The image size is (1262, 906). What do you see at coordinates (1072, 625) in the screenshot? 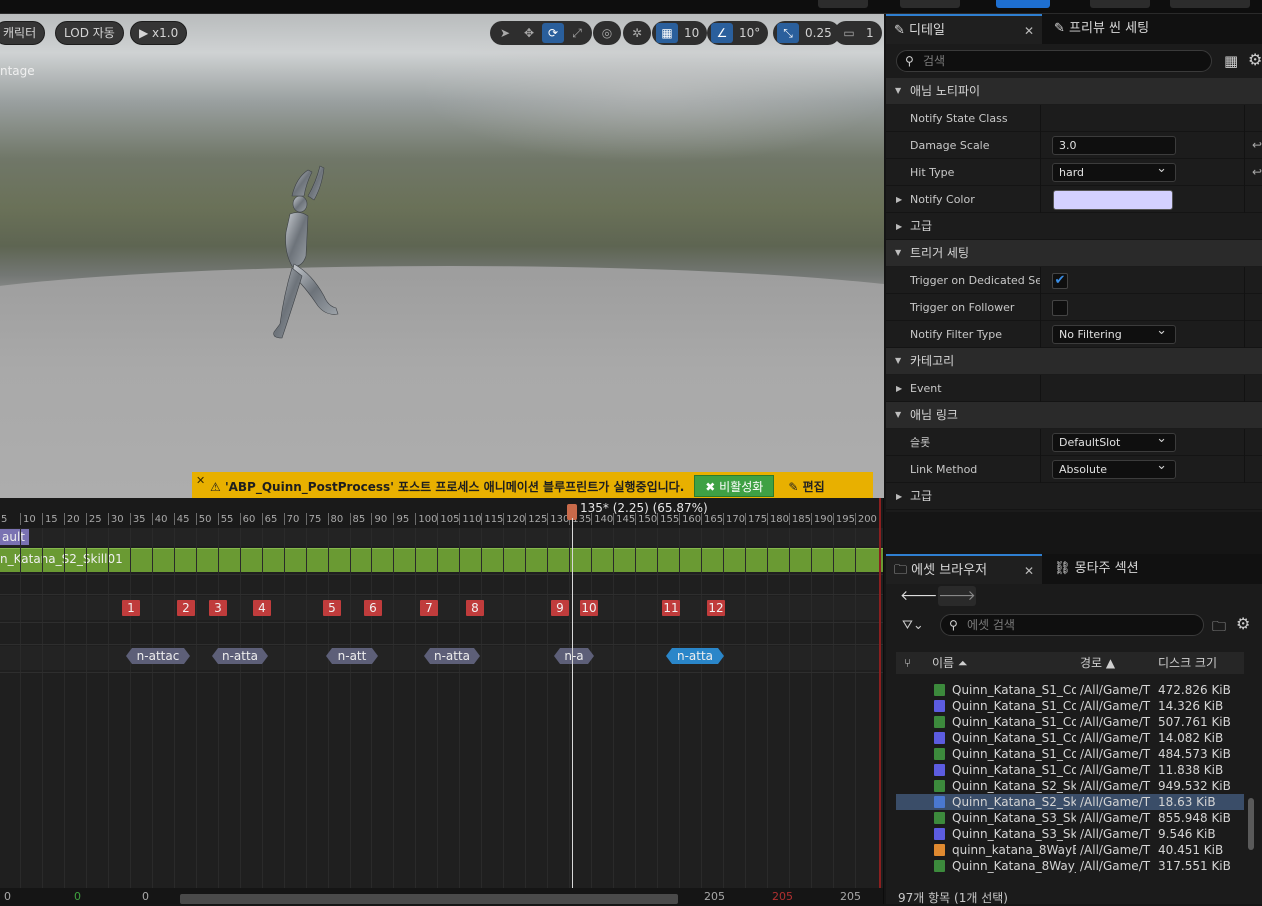
I see `asset-search-input: ⚲ 에셋 검색` at bounding box center [1072, 625].